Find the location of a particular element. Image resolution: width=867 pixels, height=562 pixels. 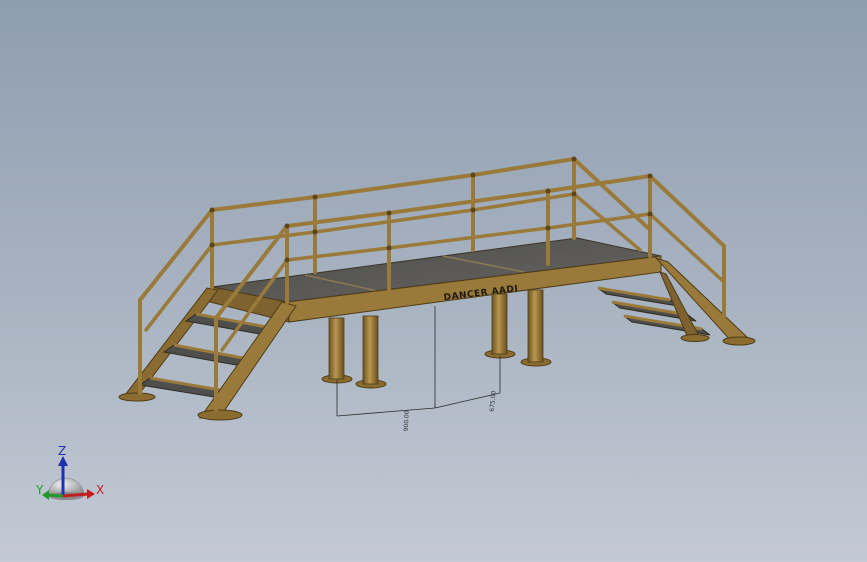

dimension-label-left: 900.00 is located at coordinates (407, 420).